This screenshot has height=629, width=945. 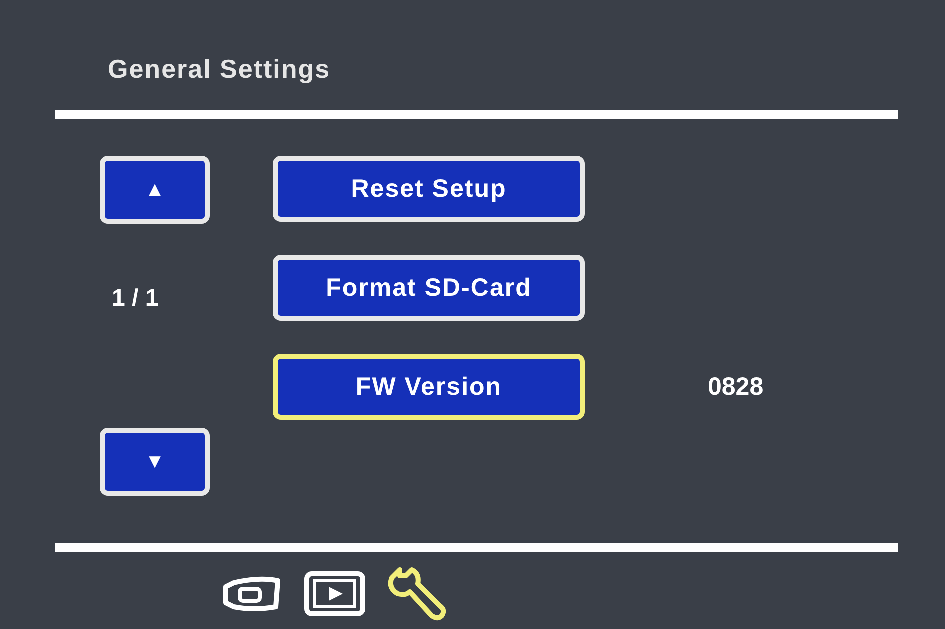 I want to click on page-indicator: 1 / 1, so click(x=136, y=299).